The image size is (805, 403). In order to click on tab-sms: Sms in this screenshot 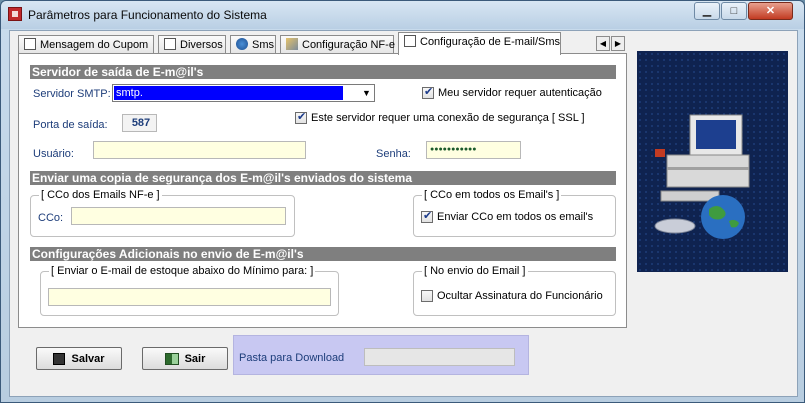, I will do `click(253, 45)`.